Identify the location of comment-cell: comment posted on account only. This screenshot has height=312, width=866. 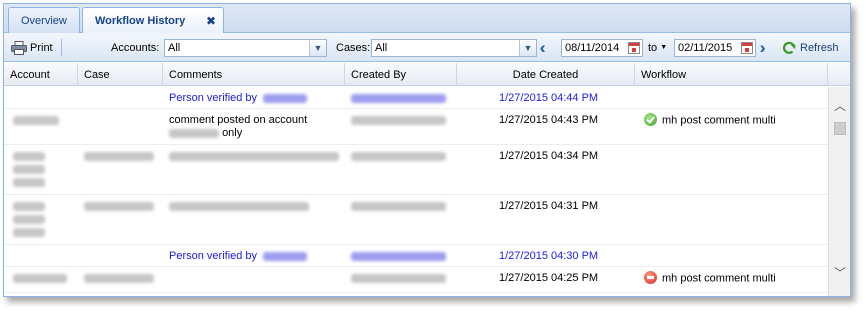
(238, 127).